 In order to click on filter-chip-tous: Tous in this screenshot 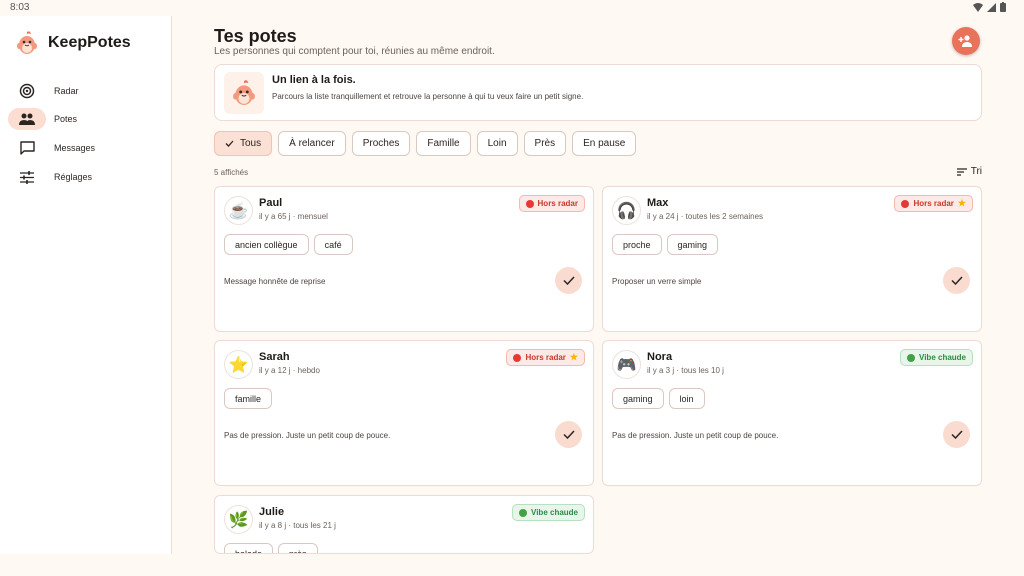, I will do `click(243, 143)`.